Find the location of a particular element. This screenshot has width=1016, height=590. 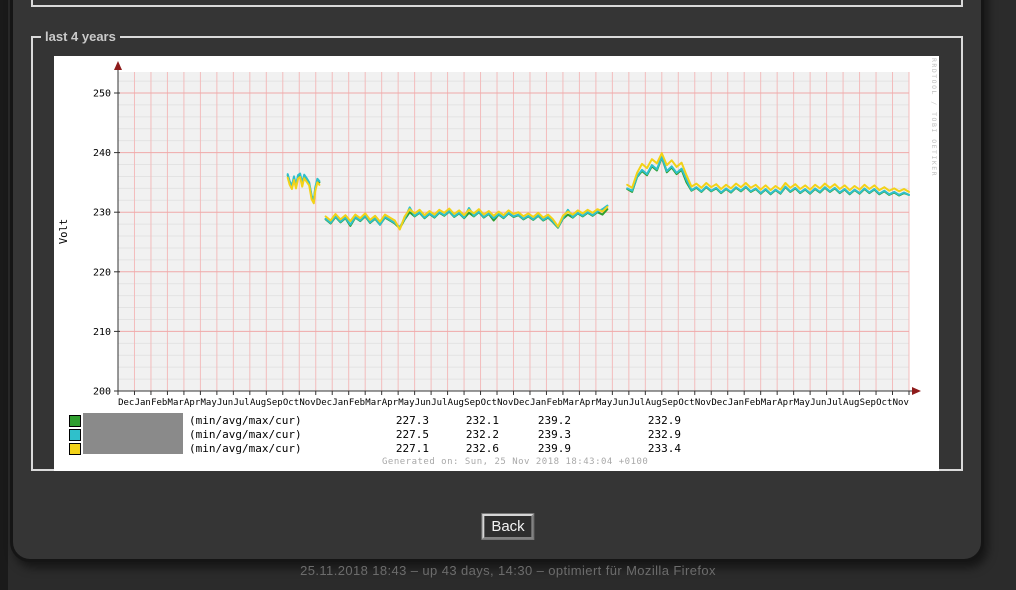

legend-max-value: 239.3 is located at coordinates (554, 434).